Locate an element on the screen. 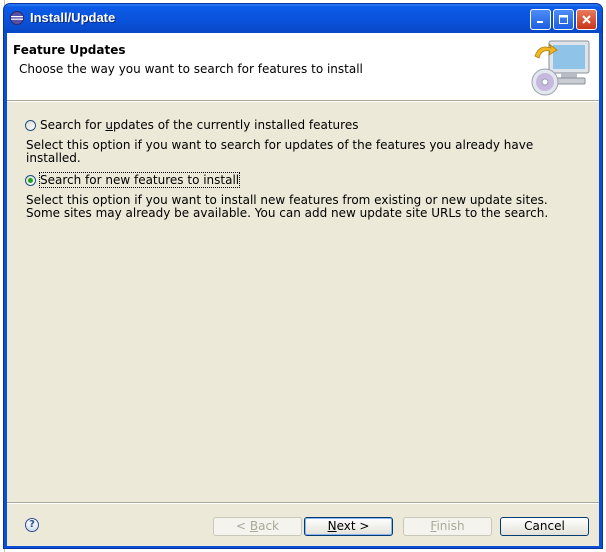 The width and height of the screenshot is (606, 552). finish-label: inish is located at coordinates (450, 526).